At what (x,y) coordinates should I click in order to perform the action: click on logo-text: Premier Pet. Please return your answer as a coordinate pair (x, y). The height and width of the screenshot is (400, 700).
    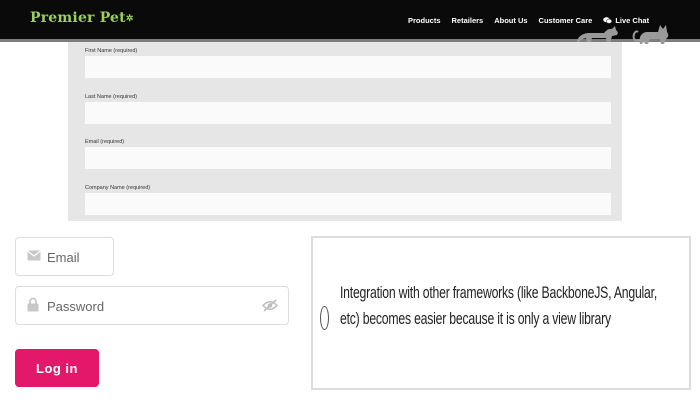
    Looking at the image, I should click on (78, 18).